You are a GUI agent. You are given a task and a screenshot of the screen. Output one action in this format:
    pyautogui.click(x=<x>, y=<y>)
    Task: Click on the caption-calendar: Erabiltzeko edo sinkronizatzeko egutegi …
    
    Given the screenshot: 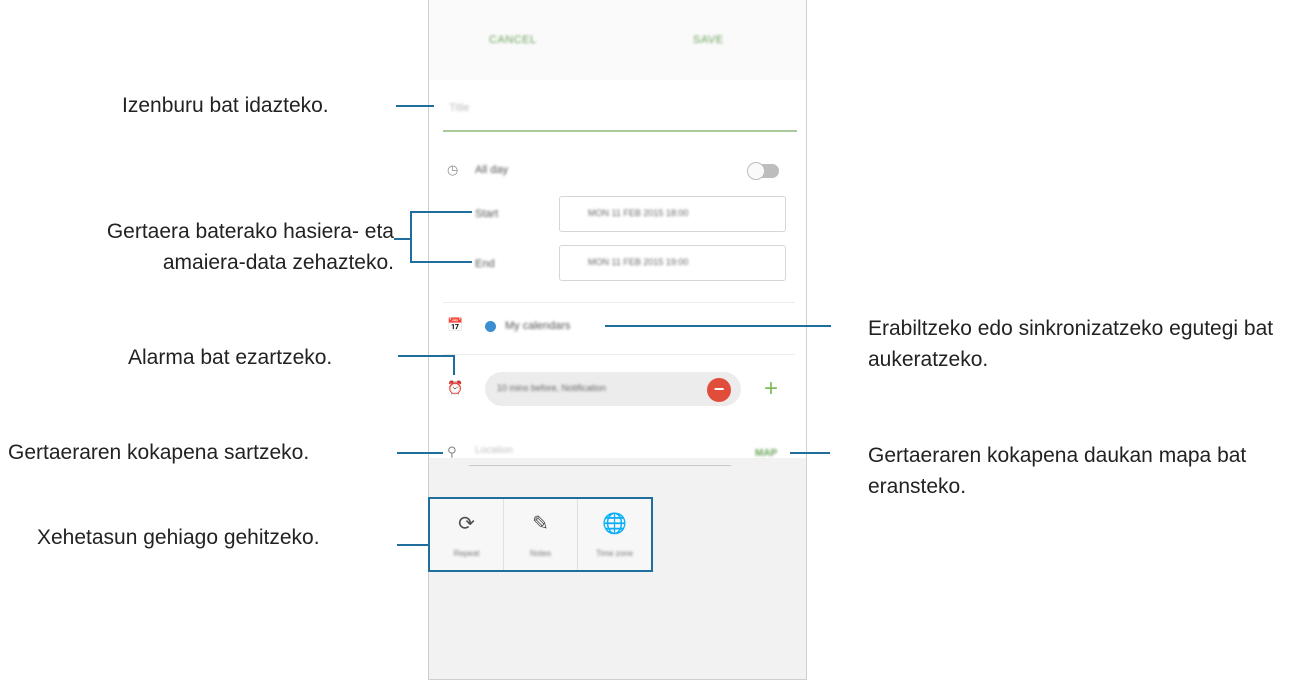 What is the action you would take?
    pyautogui.click(x=1071, y=344)
    